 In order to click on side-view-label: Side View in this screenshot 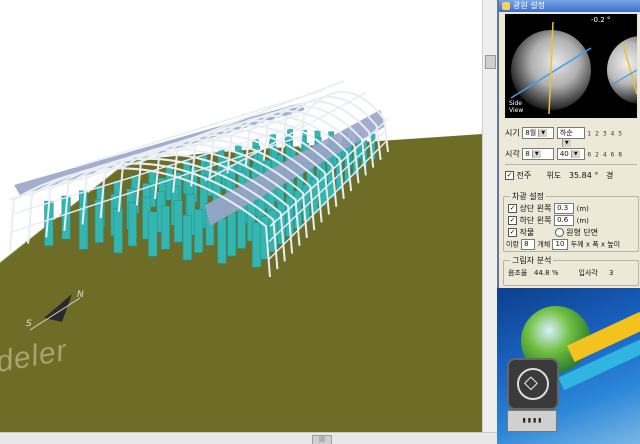, I will do `click(516, 107)`.